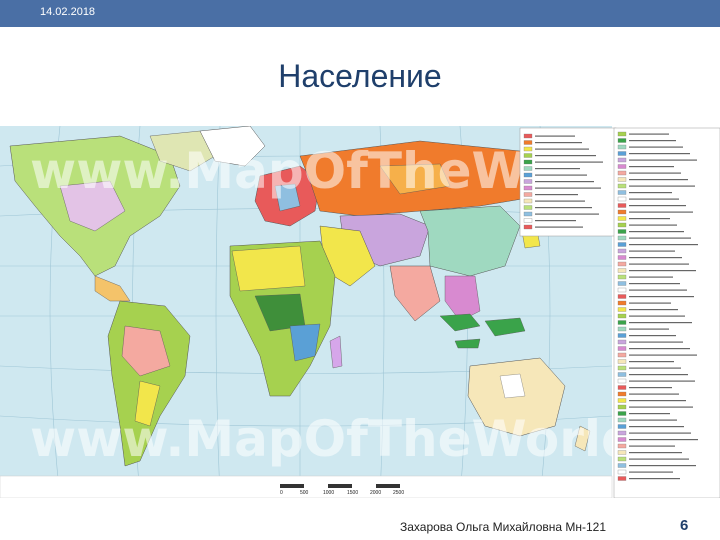  Describe the element at coordinates (375, 493) in the screenshot. I see `scale-tick: 2000` at that location.